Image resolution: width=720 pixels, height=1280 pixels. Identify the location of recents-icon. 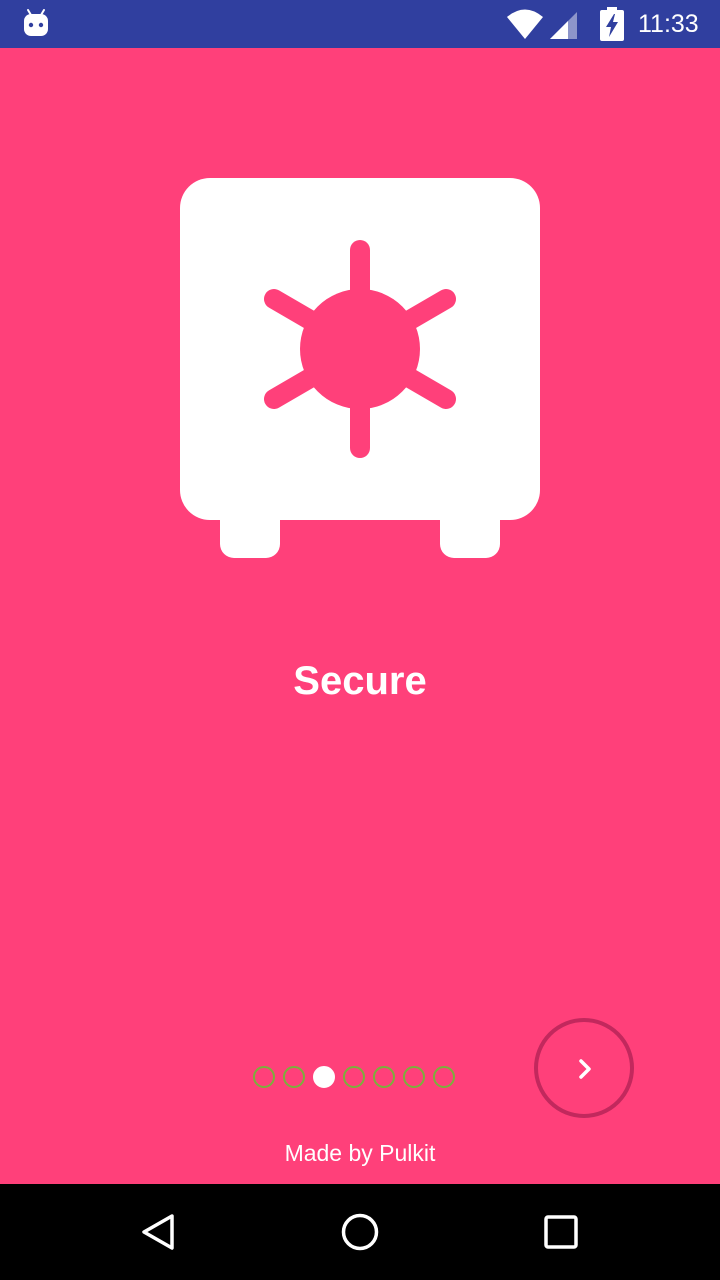
(561, 1232).